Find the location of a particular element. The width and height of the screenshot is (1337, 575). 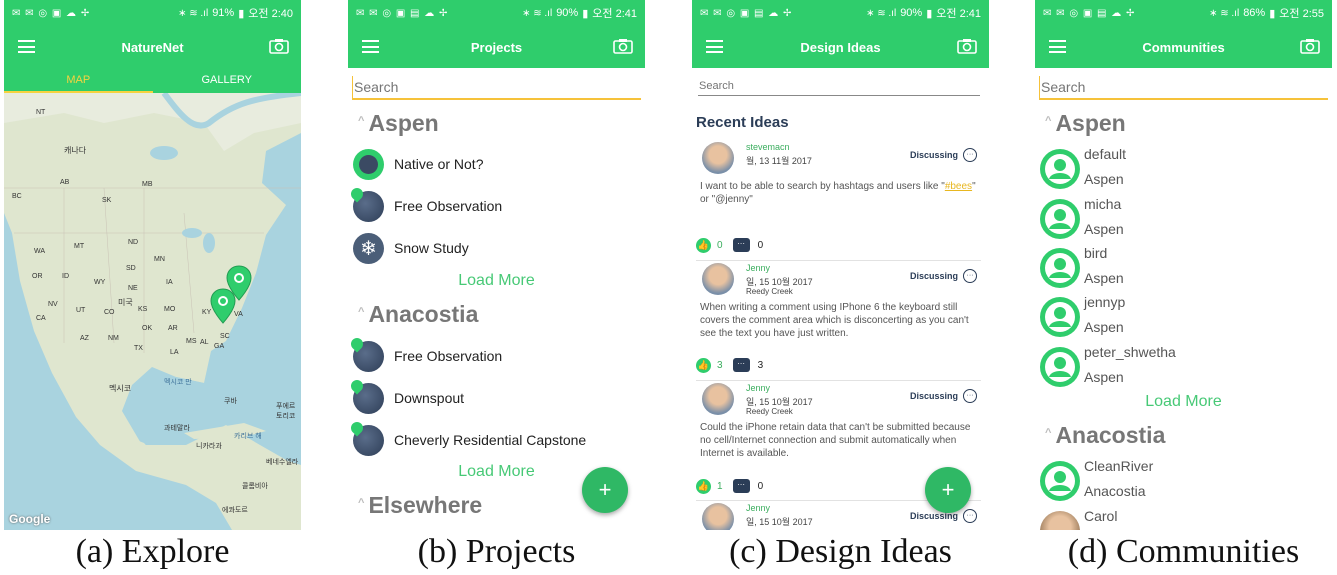

map-label: LA is located at coordinates (174, 352).